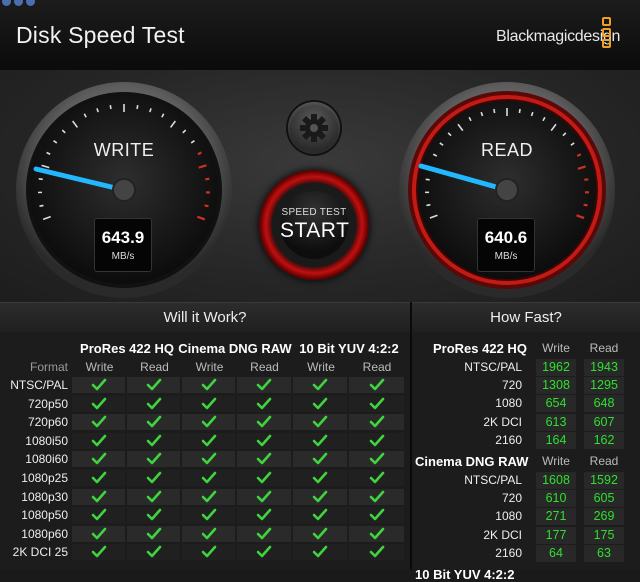 Image resolution: width=640 pixels, height=582 pixels. Describe the element at coordinates (556, 553) in the screenshot. I see `write-speed-cell: 64` at that location.